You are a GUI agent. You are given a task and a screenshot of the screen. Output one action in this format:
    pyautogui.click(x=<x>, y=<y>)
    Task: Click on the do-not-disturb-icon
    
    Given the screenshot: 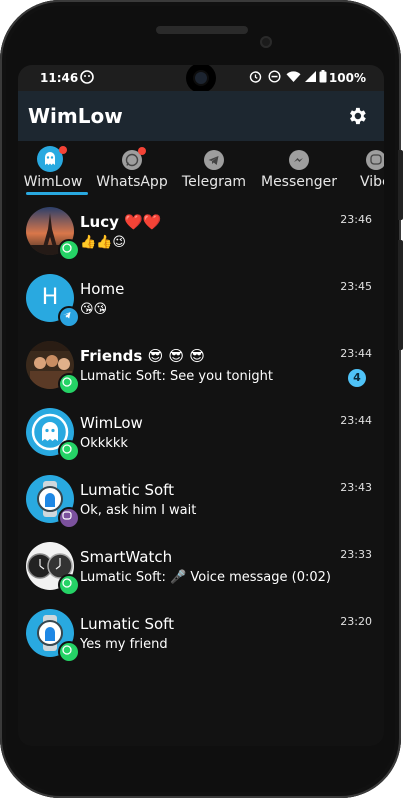 What is the action you would take?
    pyautogui.click(x=274, y=78)
    